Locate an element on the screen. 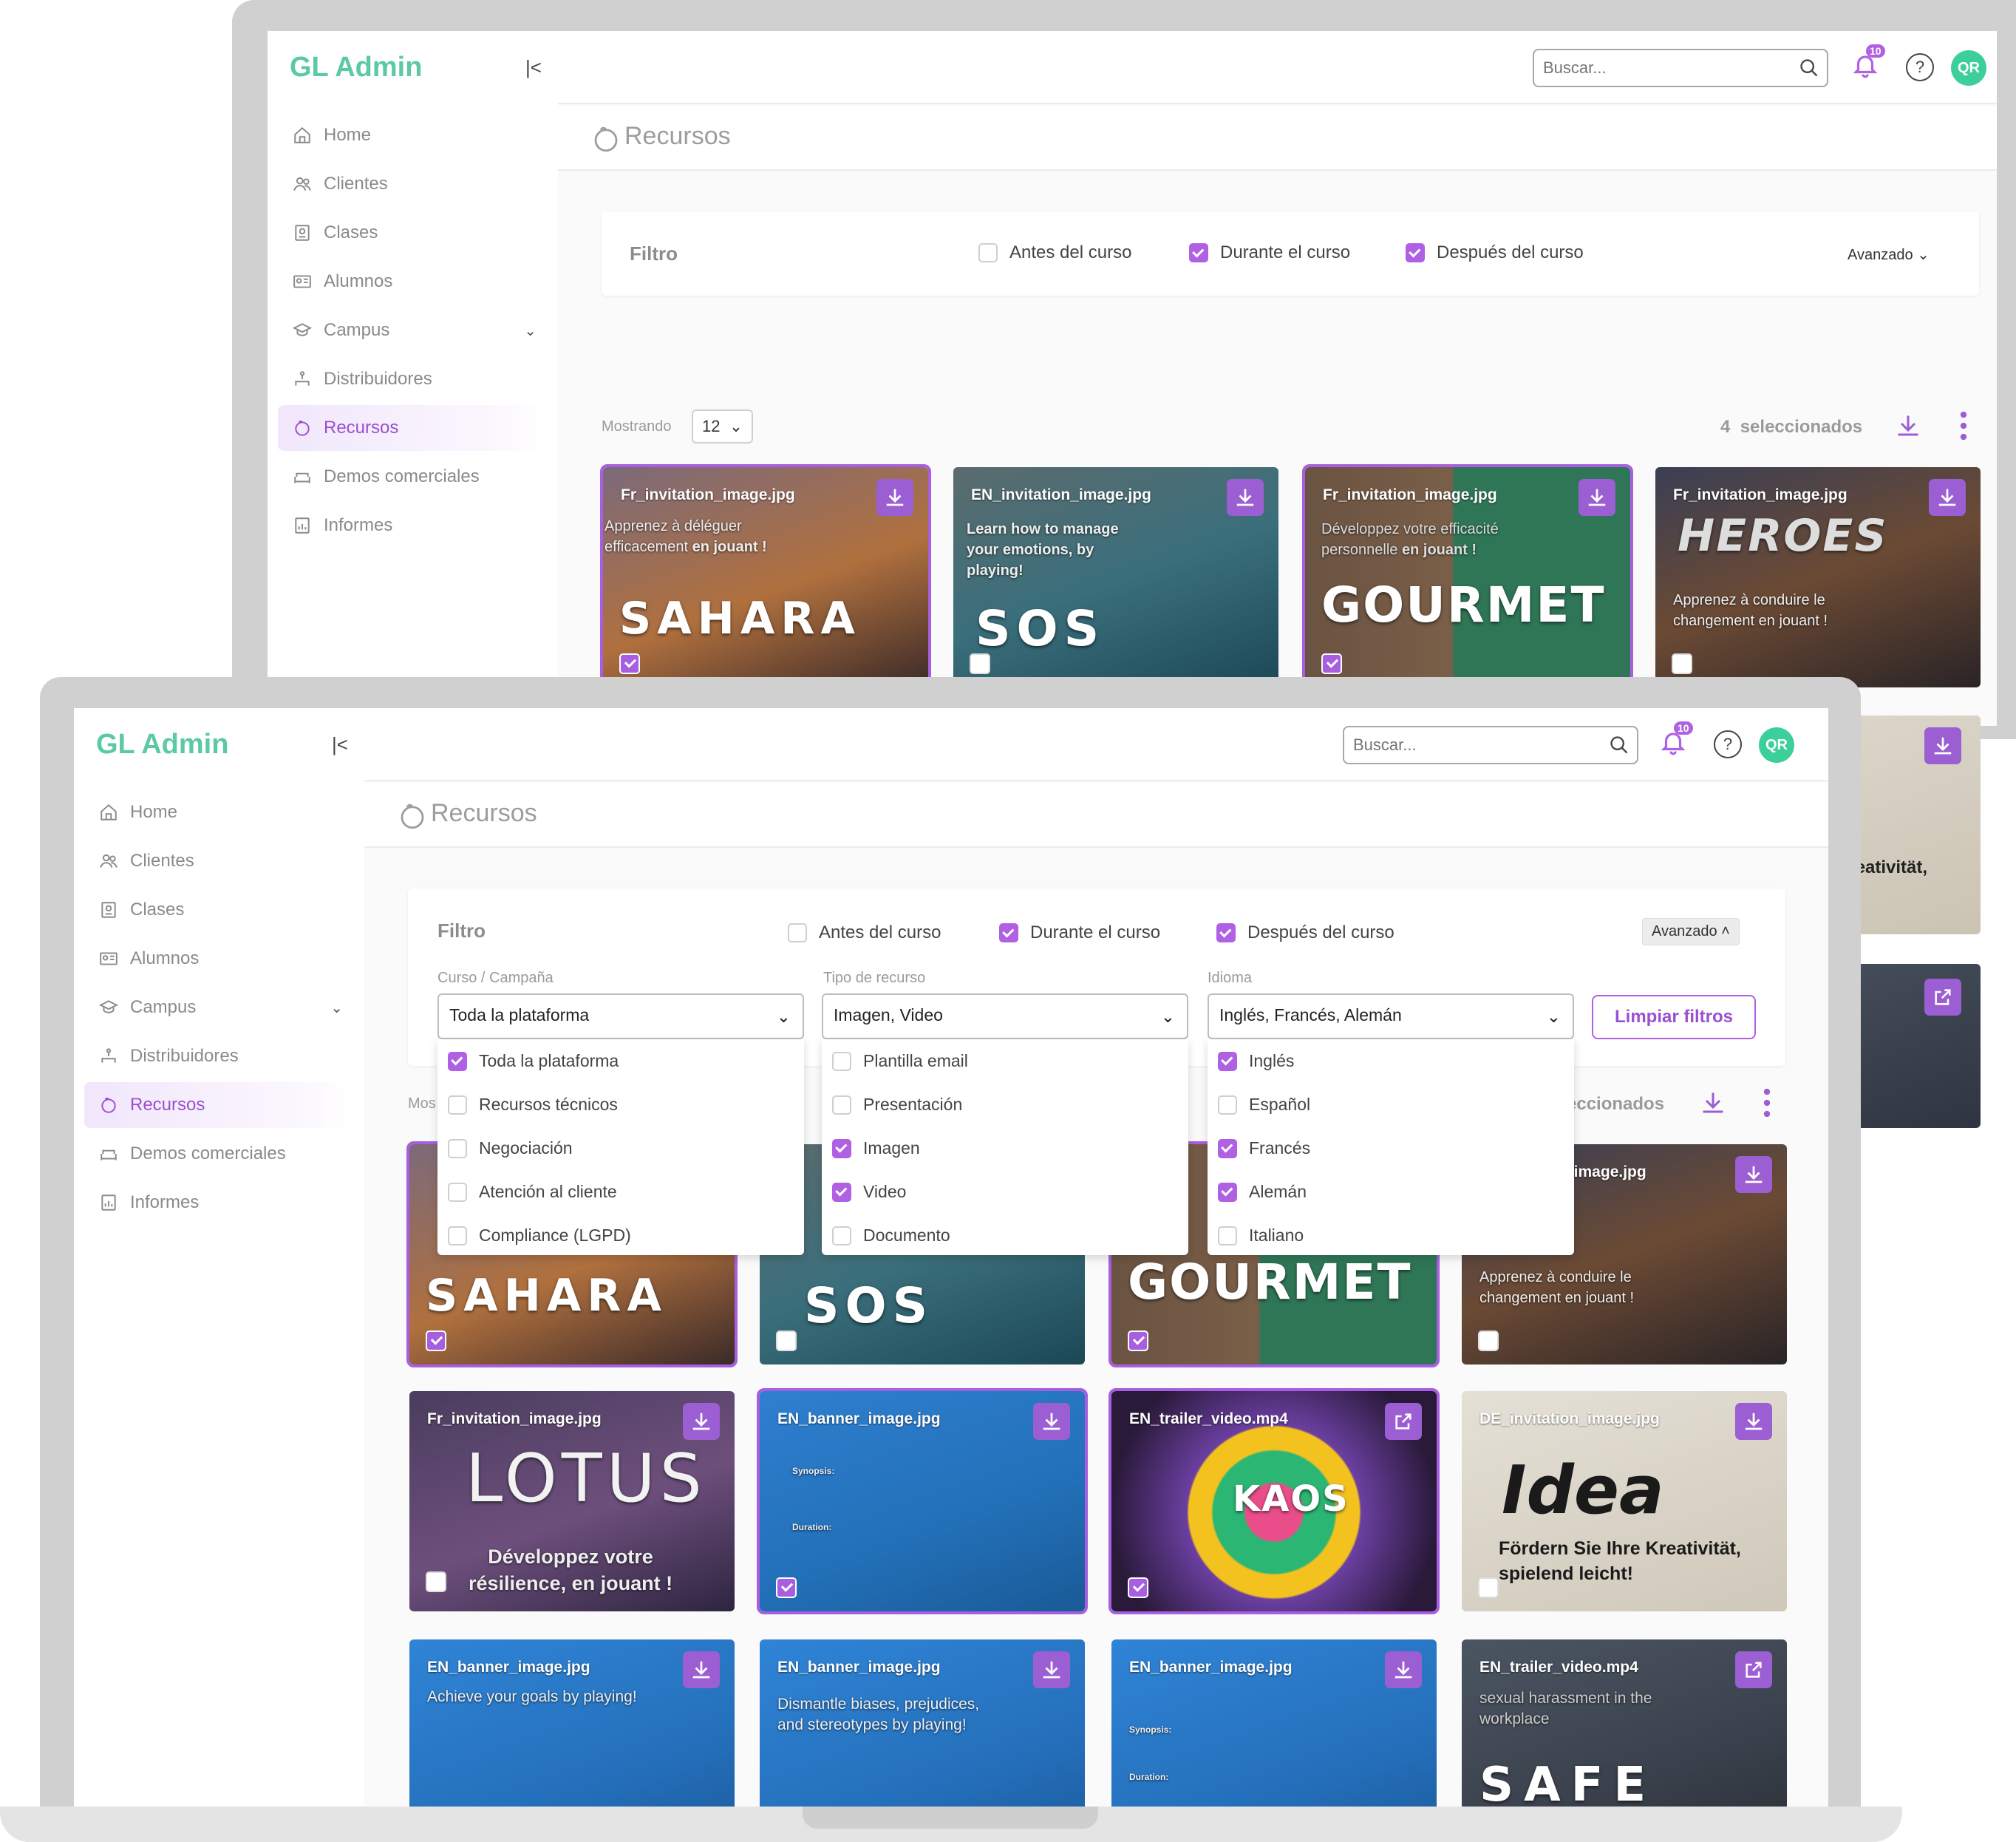 The image size is (2016, 1842). option-recursos-tecnicos: Recursos técnicos is located at coordinates (533, 1105).